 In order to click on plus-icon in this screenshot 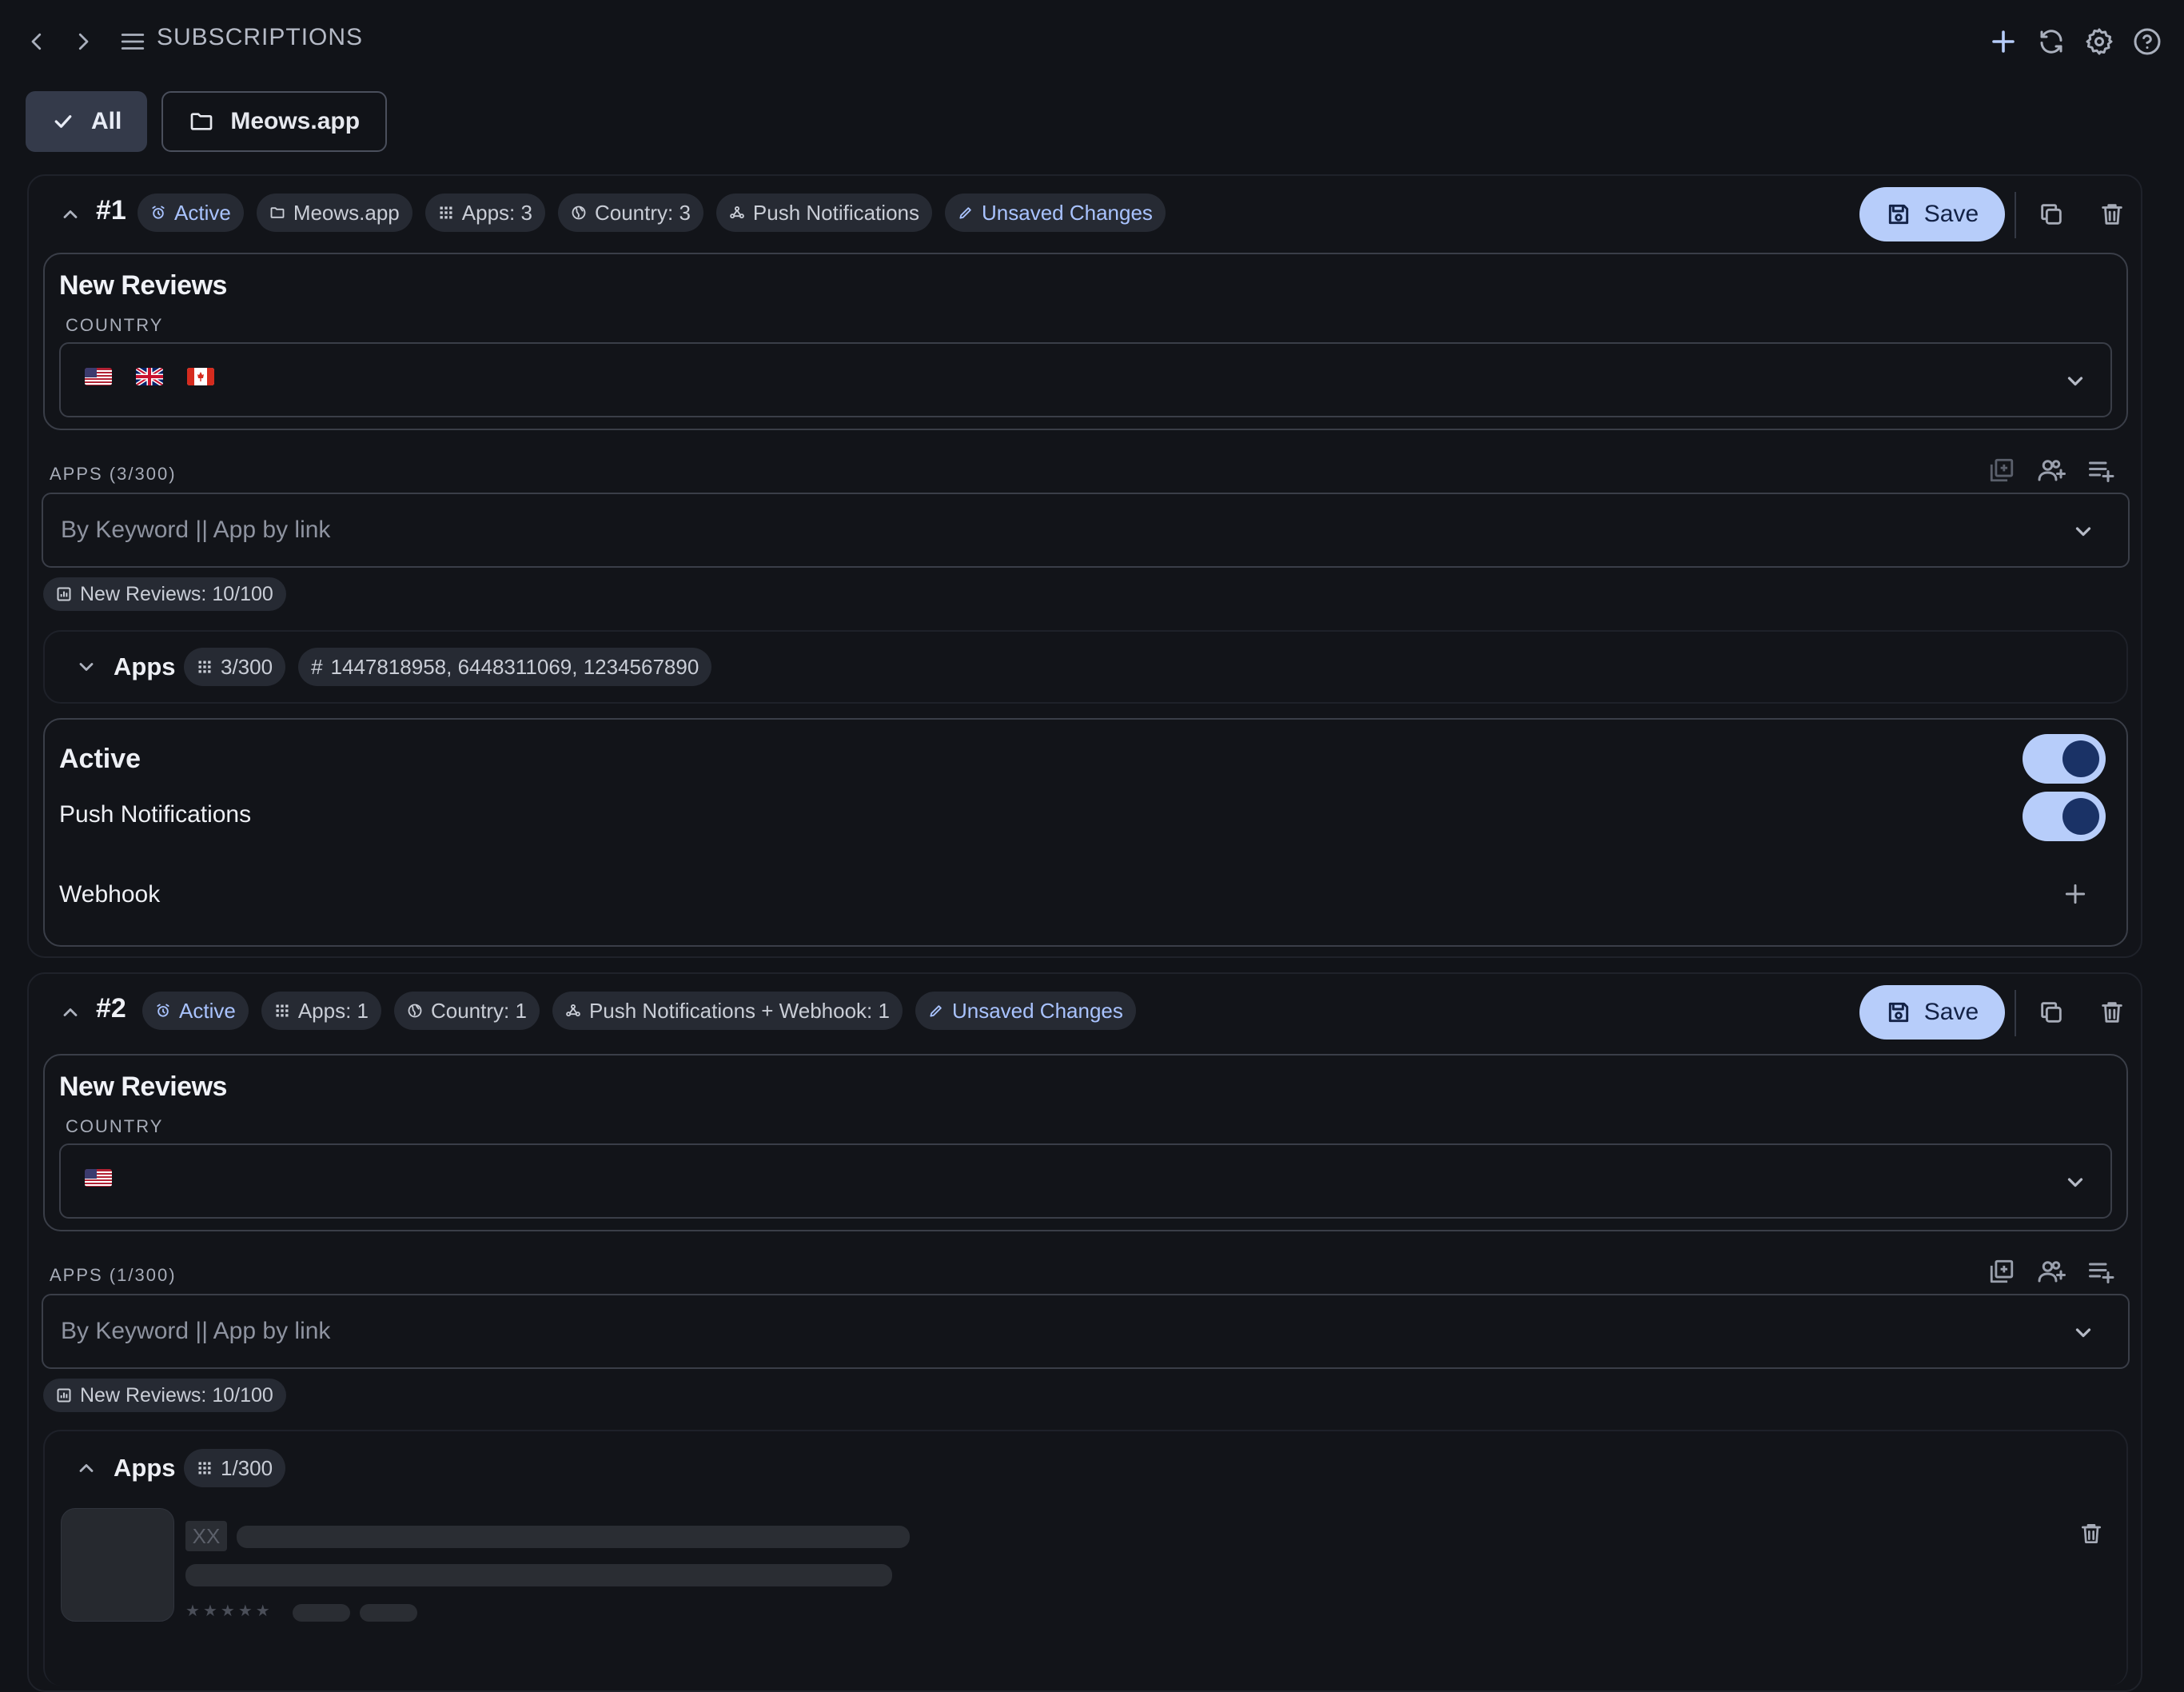, I will do `click(2075, 894)`.